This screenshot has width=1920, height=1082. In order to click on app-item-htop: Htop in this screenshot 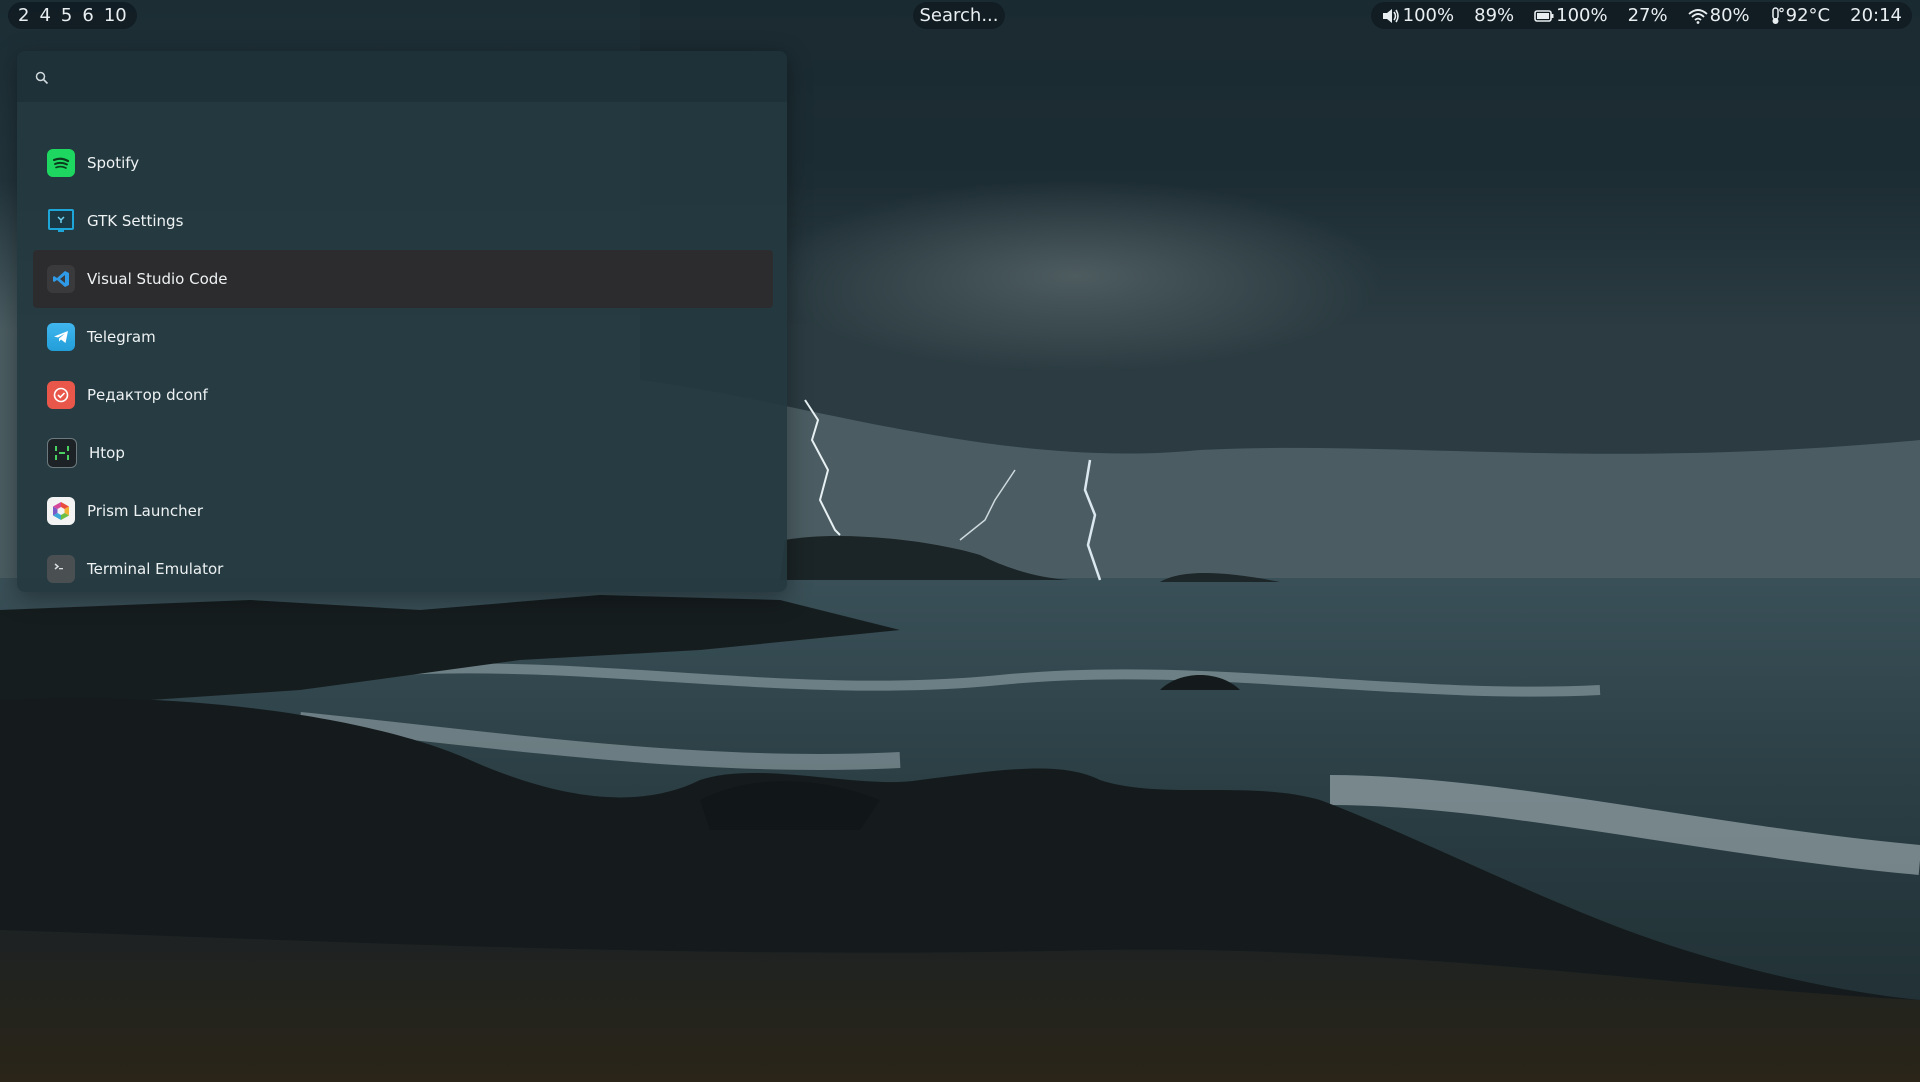, I will do `click(403, 453)`.